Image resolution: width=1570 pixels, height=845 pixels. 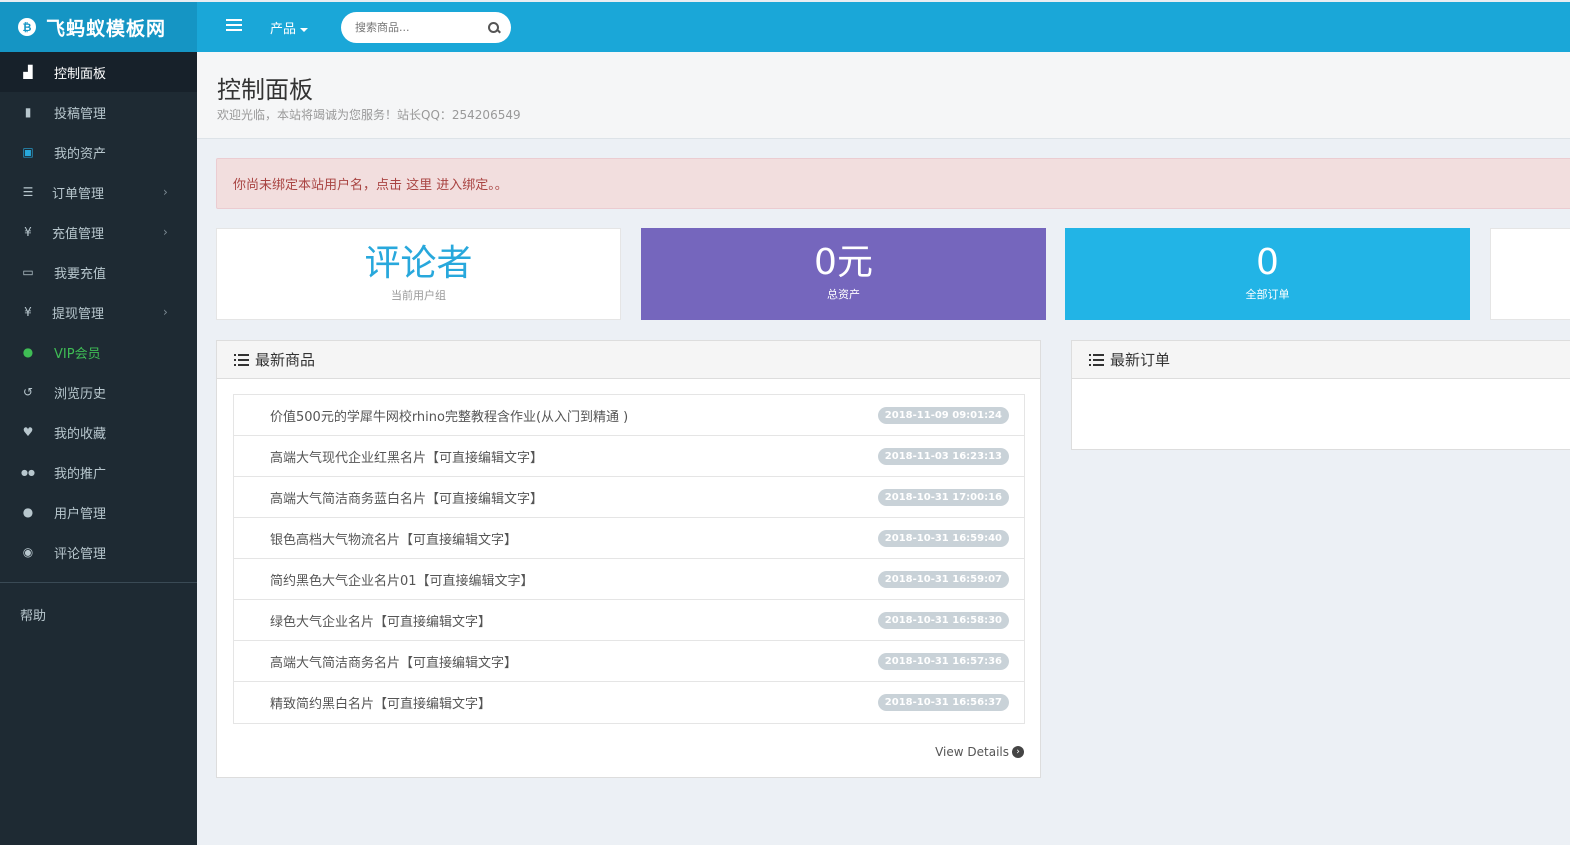 I want to click on search-box, so click(x=426, y=27).